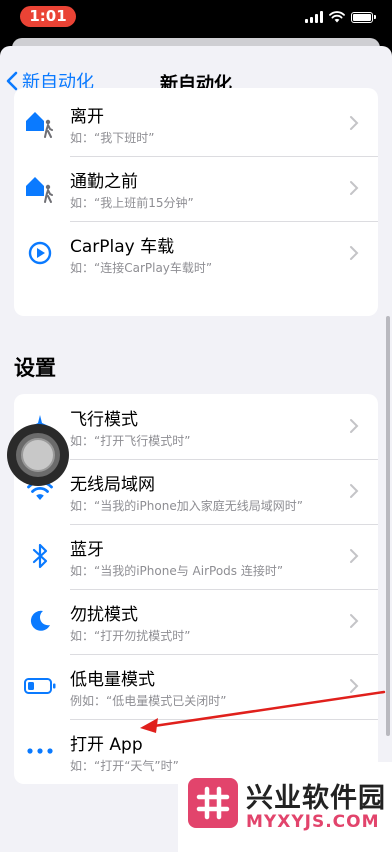 The width and height of the screenshot is (392, 852). I want to click on status-bar: 1:01, so click(196, 17).